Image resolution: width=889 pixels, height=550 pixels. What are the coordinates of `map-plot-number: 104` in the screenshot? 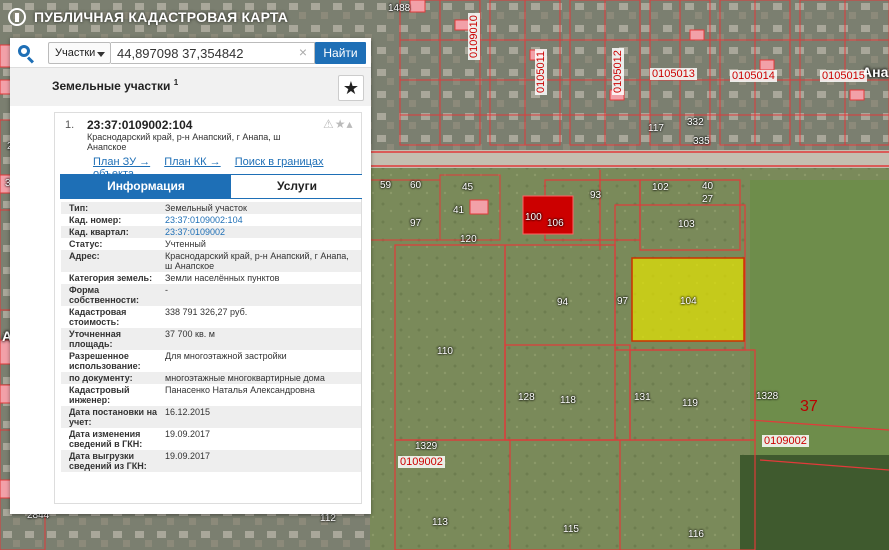 It's located at (688, 301).